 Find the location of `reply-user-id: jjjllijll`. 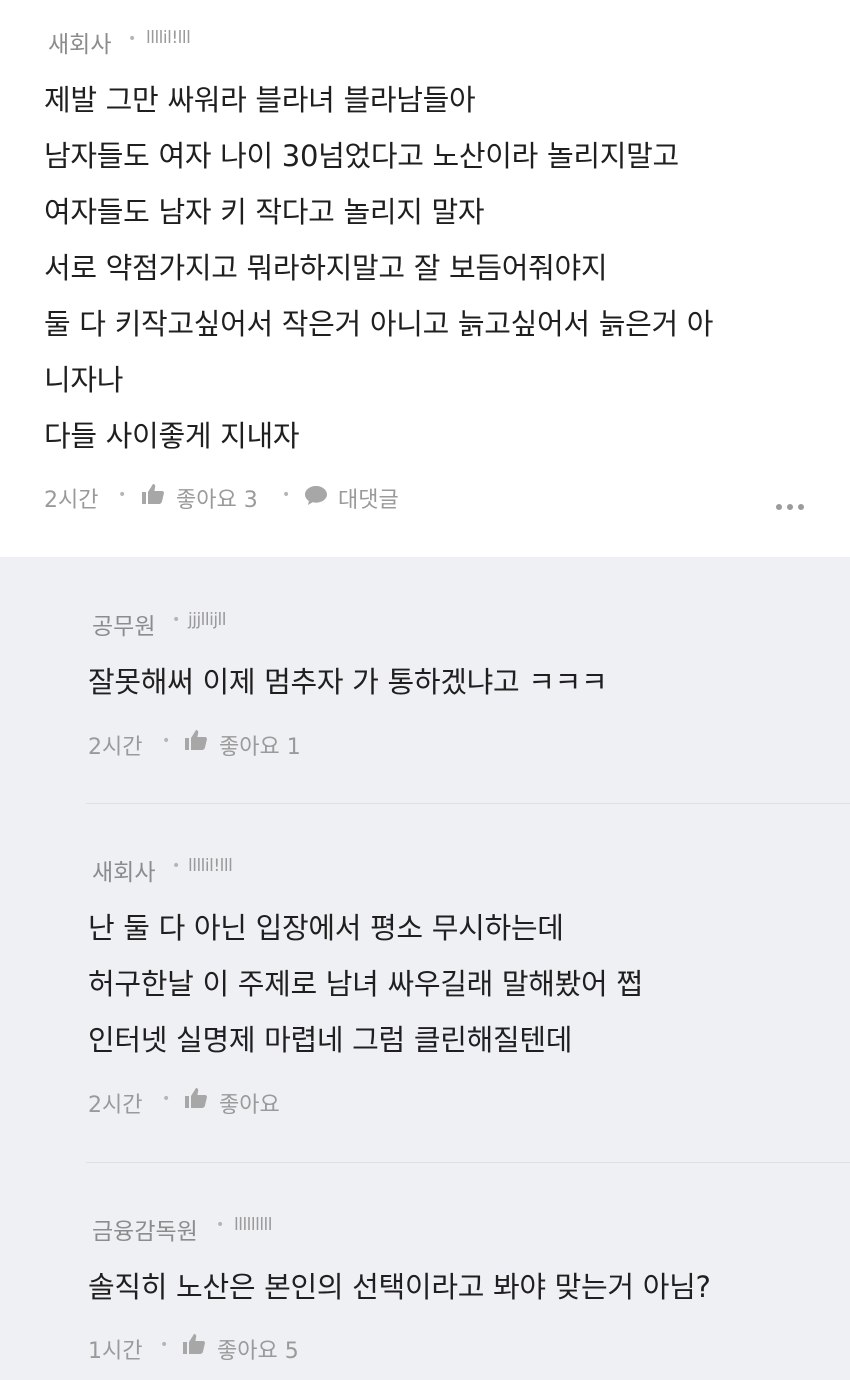

reply-user-id: jjjllijll is located at coordinates (207, 620).